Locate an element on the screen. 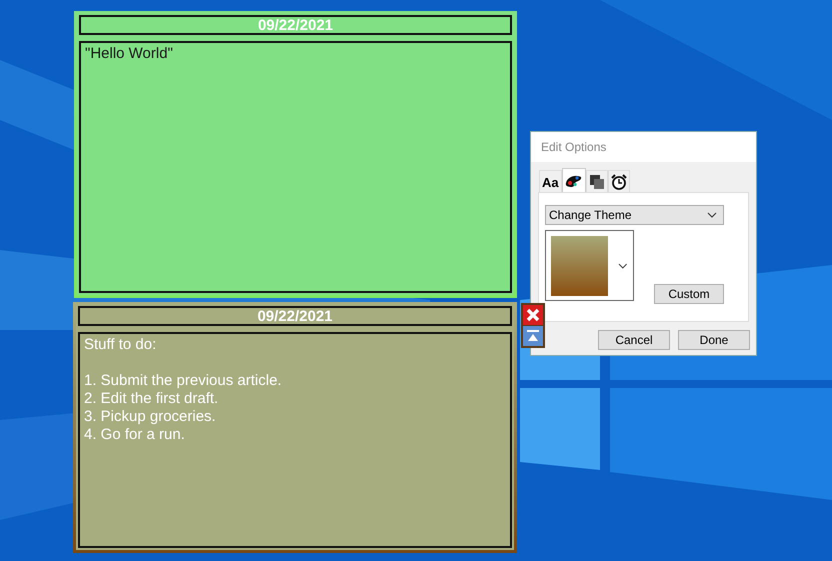  collapse-button is located at coordinates (533, 336).